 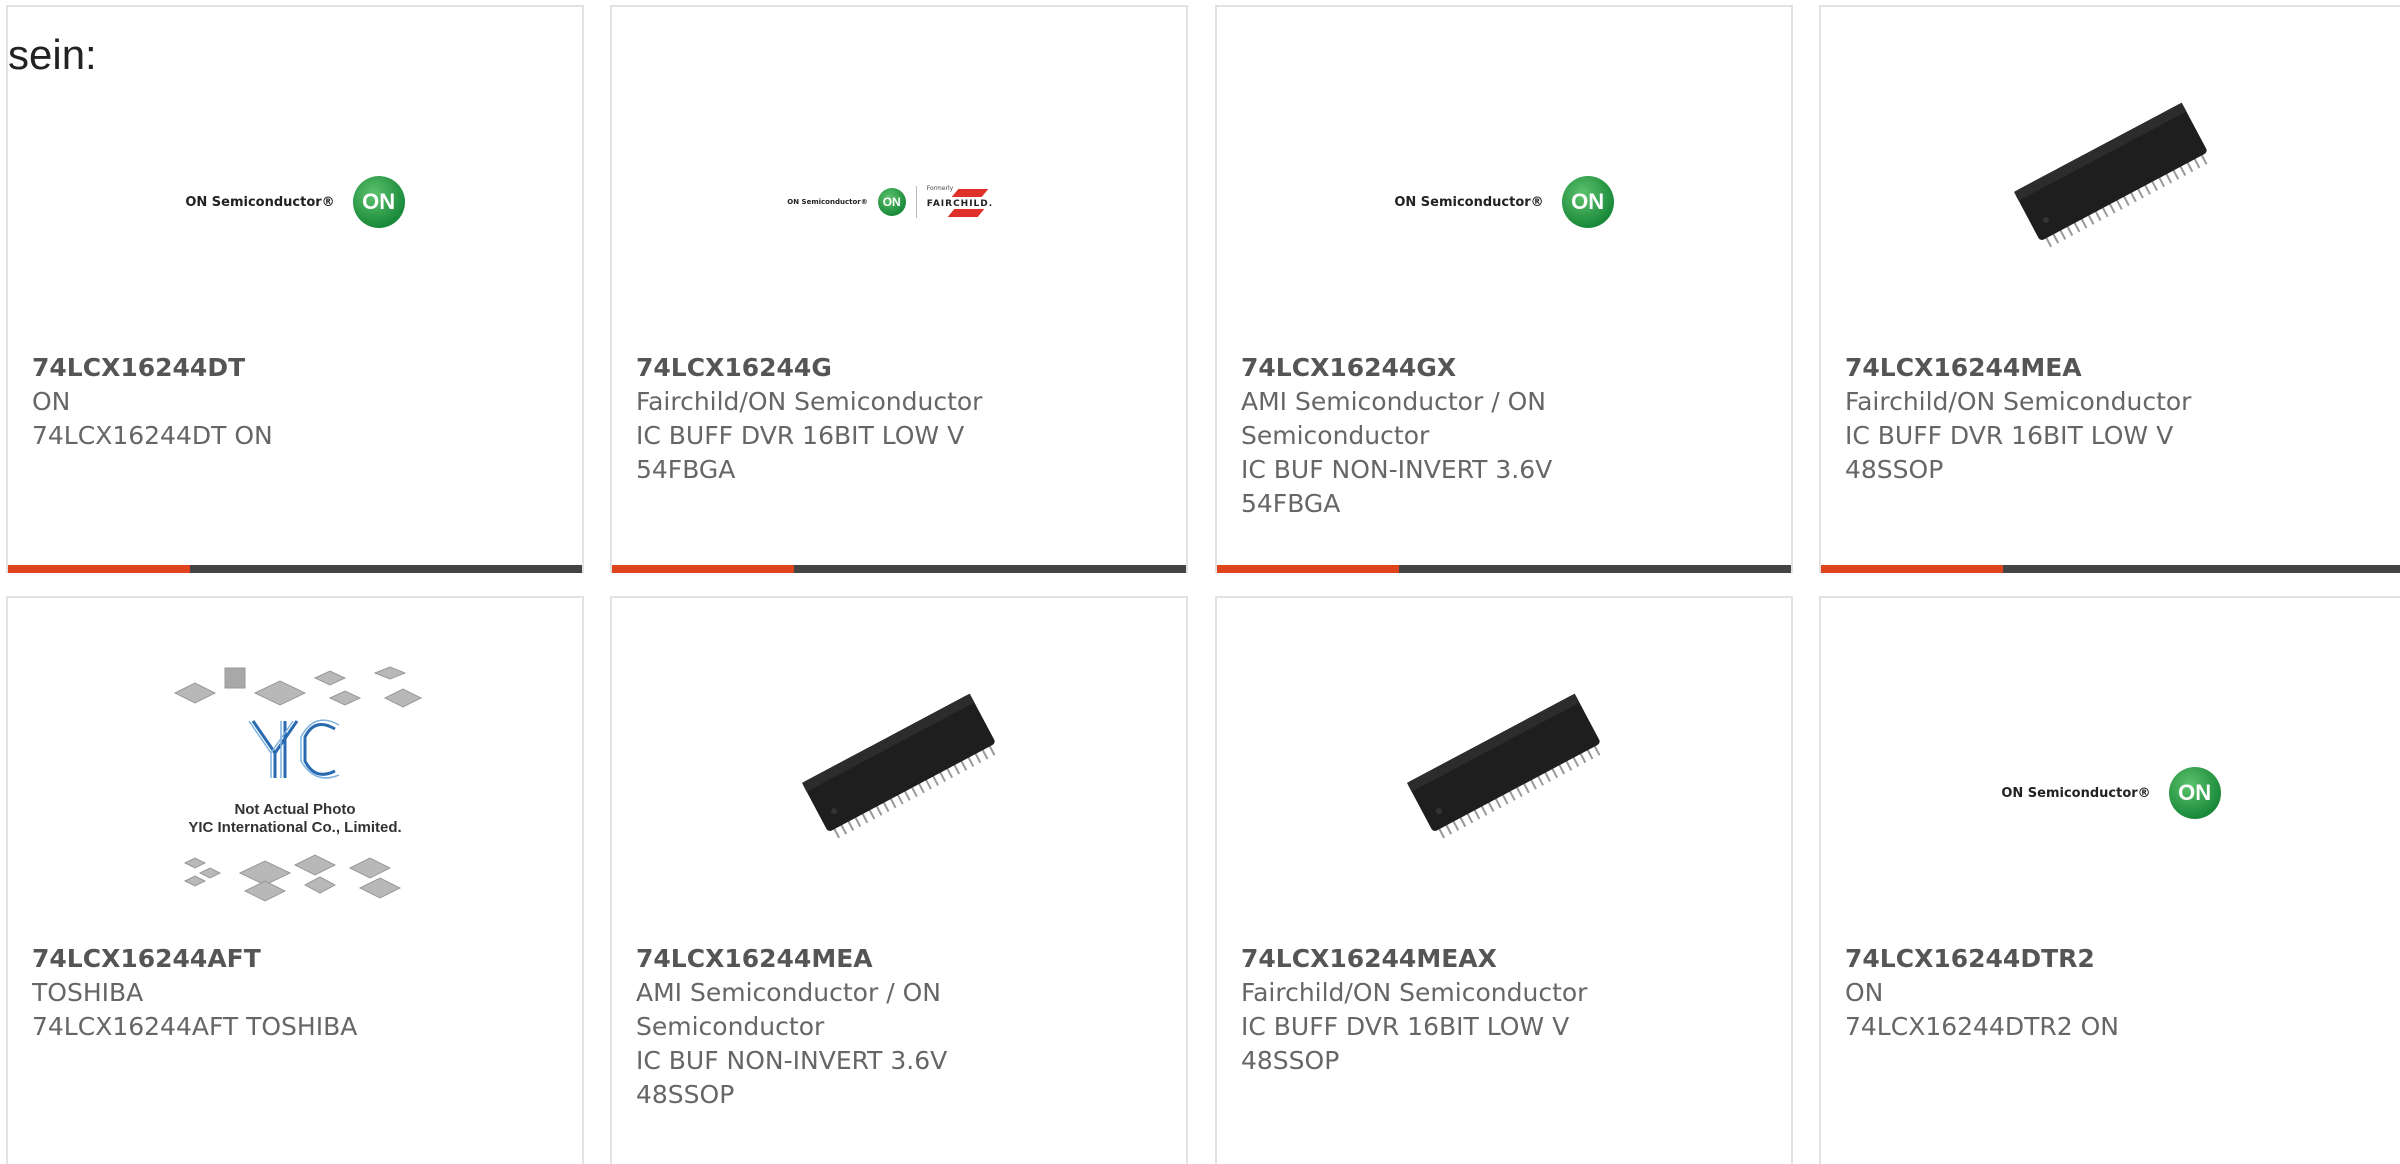 I want to click on part-number-link: 74LCX16244DT, so click(x=297, y=368).